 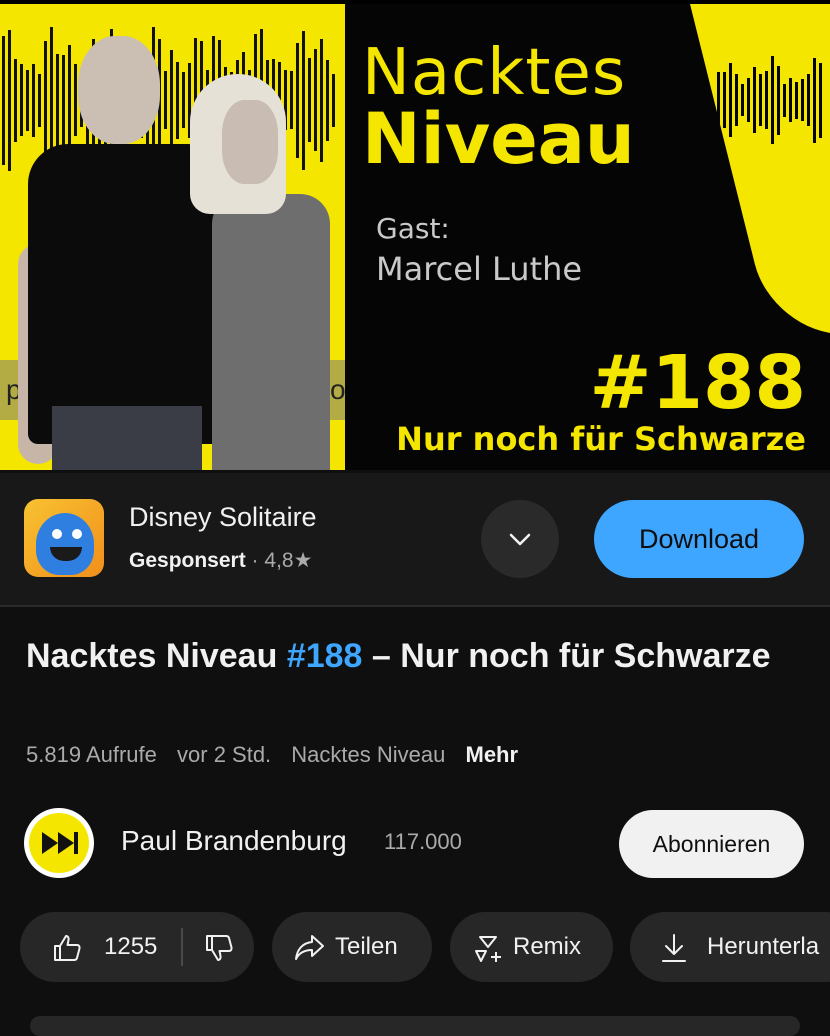 What do you see at coordinates (415, 1026) in the screenshot?
I see `comments-card-peek` at bounding box center [415, 1026].